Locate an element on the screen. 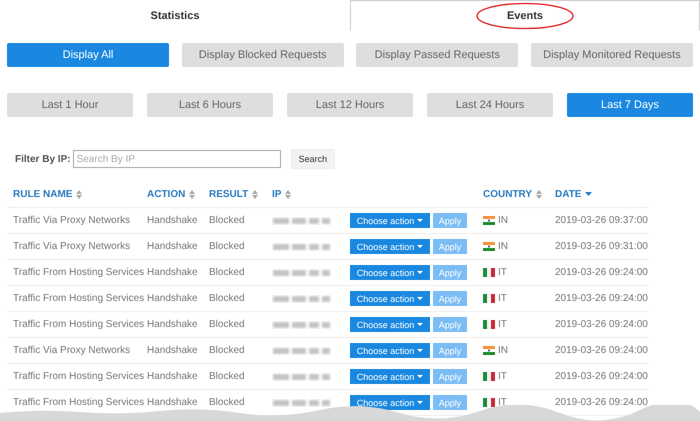 This screenshot has height=421, width=700. period-button: Last 7 Days is located at coordinates (630, 105).